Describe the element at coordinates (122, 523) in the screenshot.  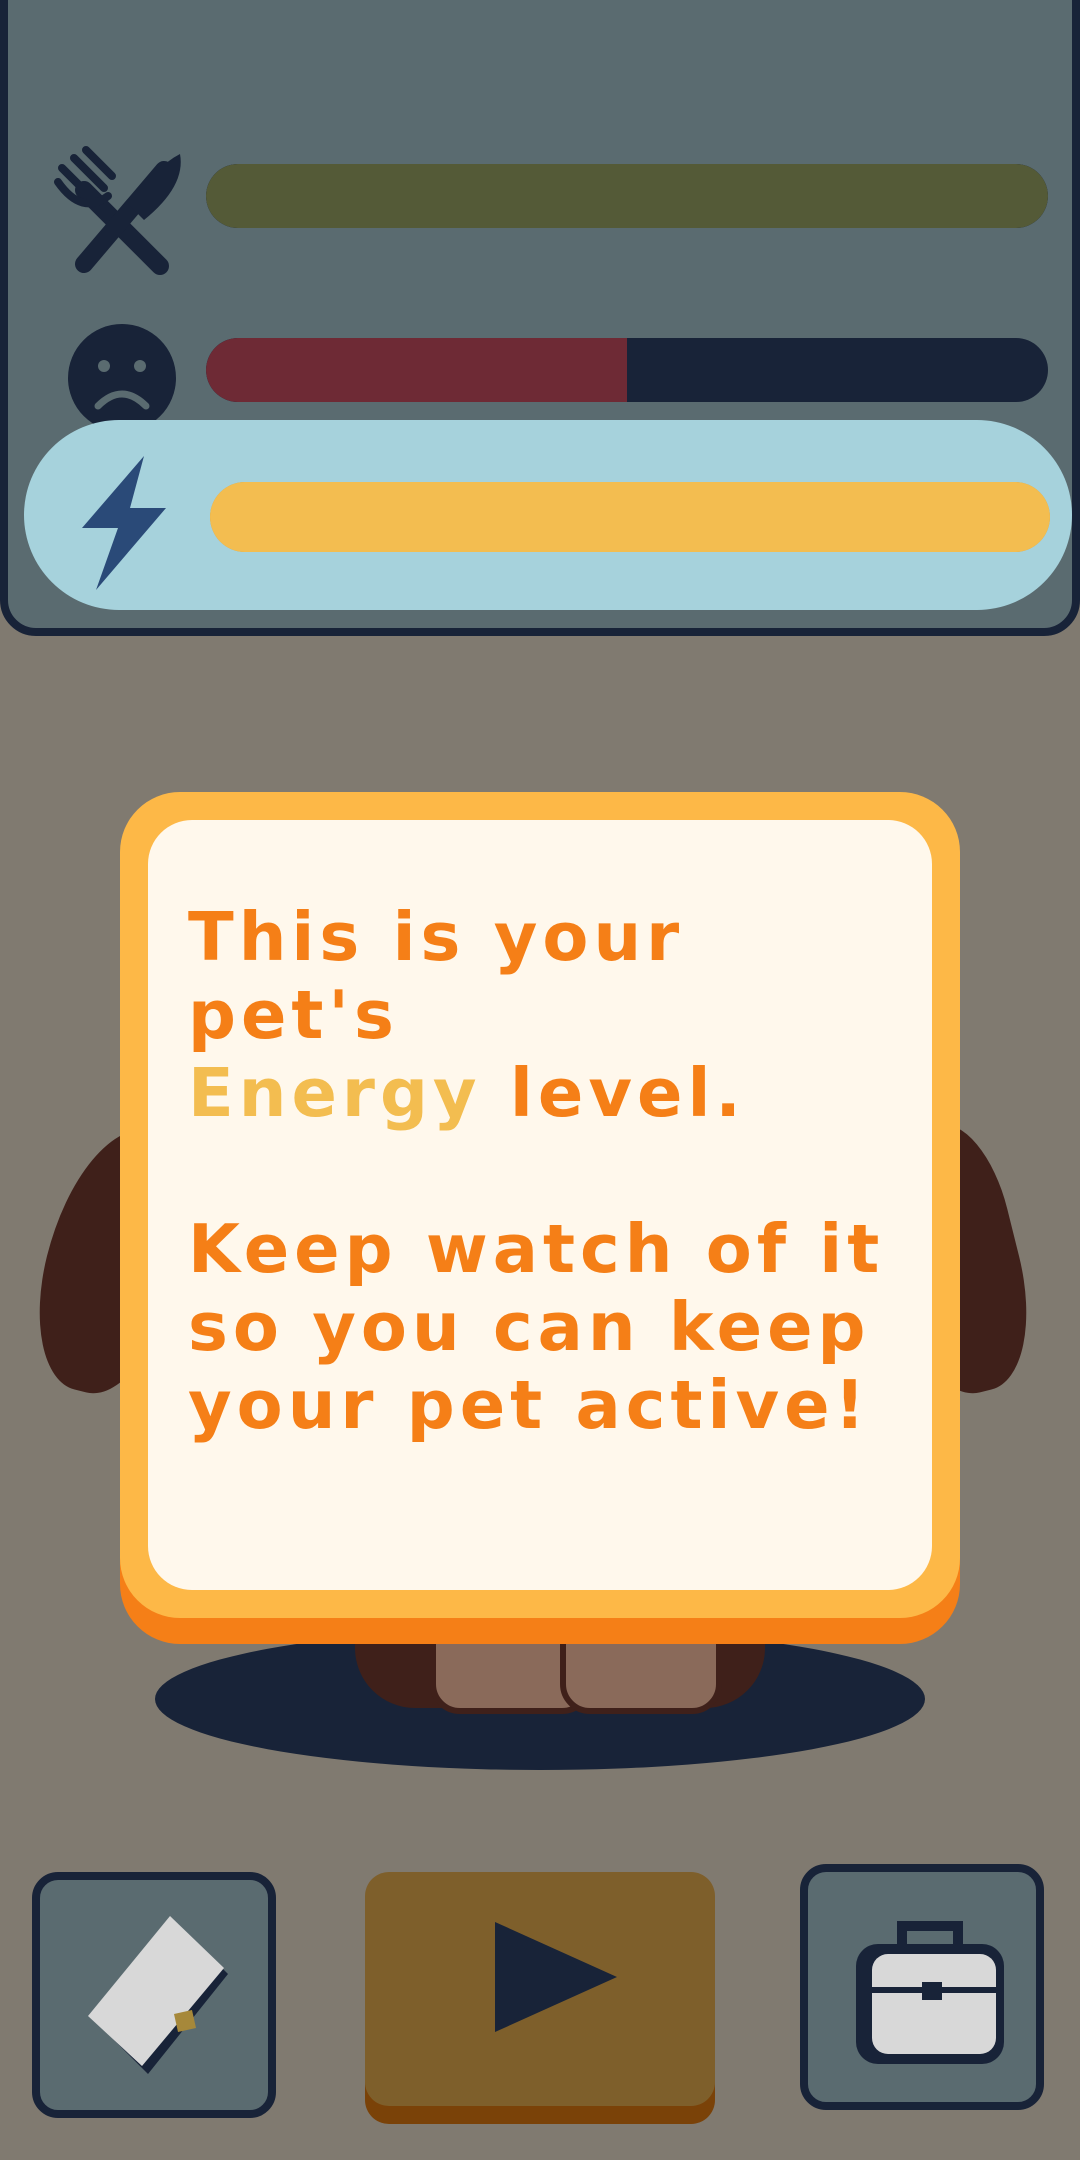
I see `lightning-bolt-icon` at that location.